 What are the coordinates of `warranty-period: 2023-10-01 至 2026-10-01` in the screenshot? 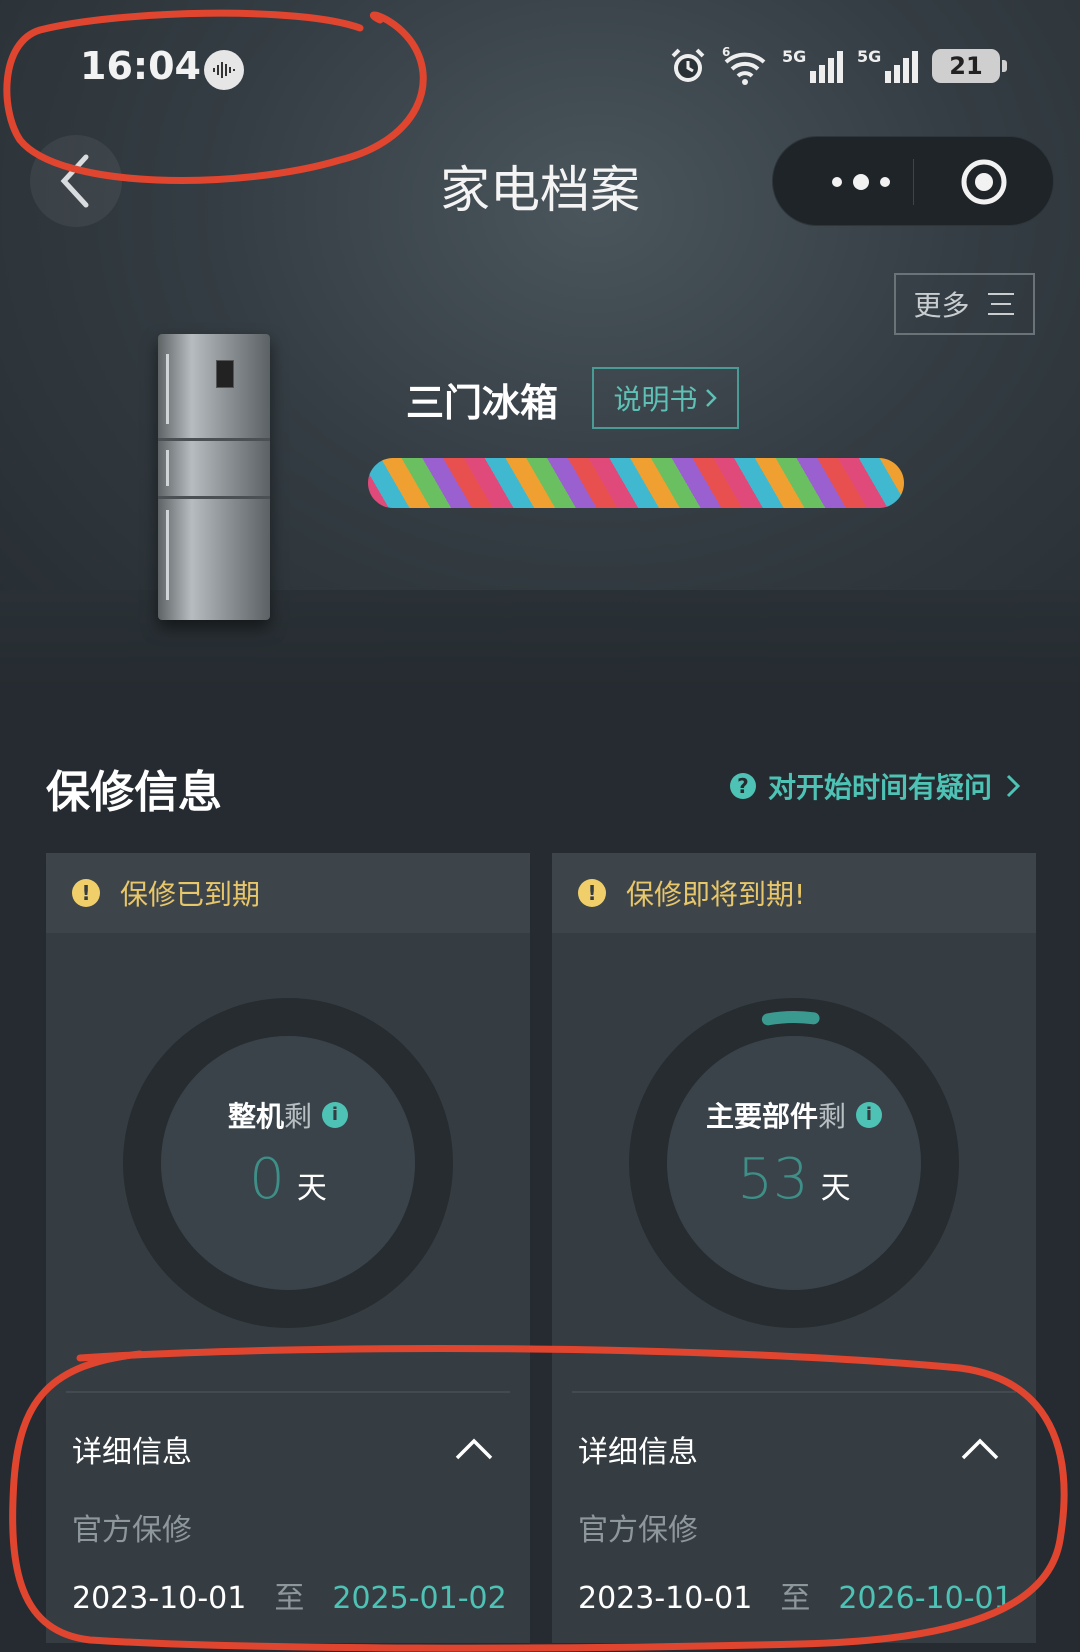 It's located at (795, 1595).